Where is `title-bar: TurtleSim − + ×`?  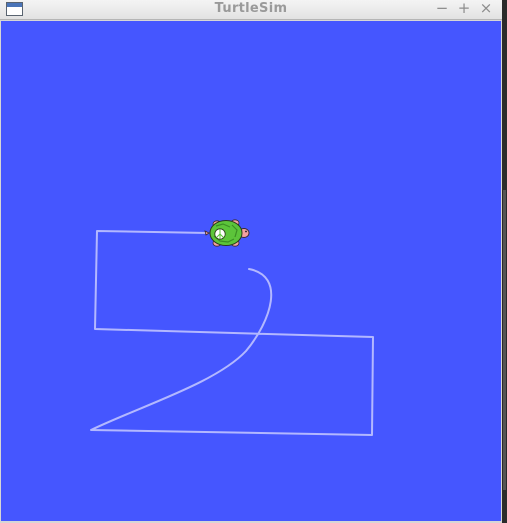 title-bar: TurtleSim − + × is located at coordinates (251, 10).